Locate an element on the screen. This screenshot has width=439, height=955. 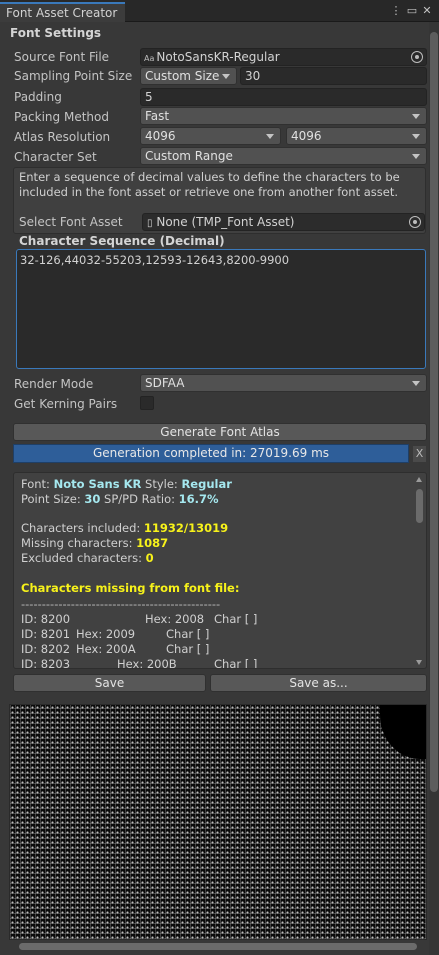
packing-method-dropdown: Fast is located at coordinates (283, 116).